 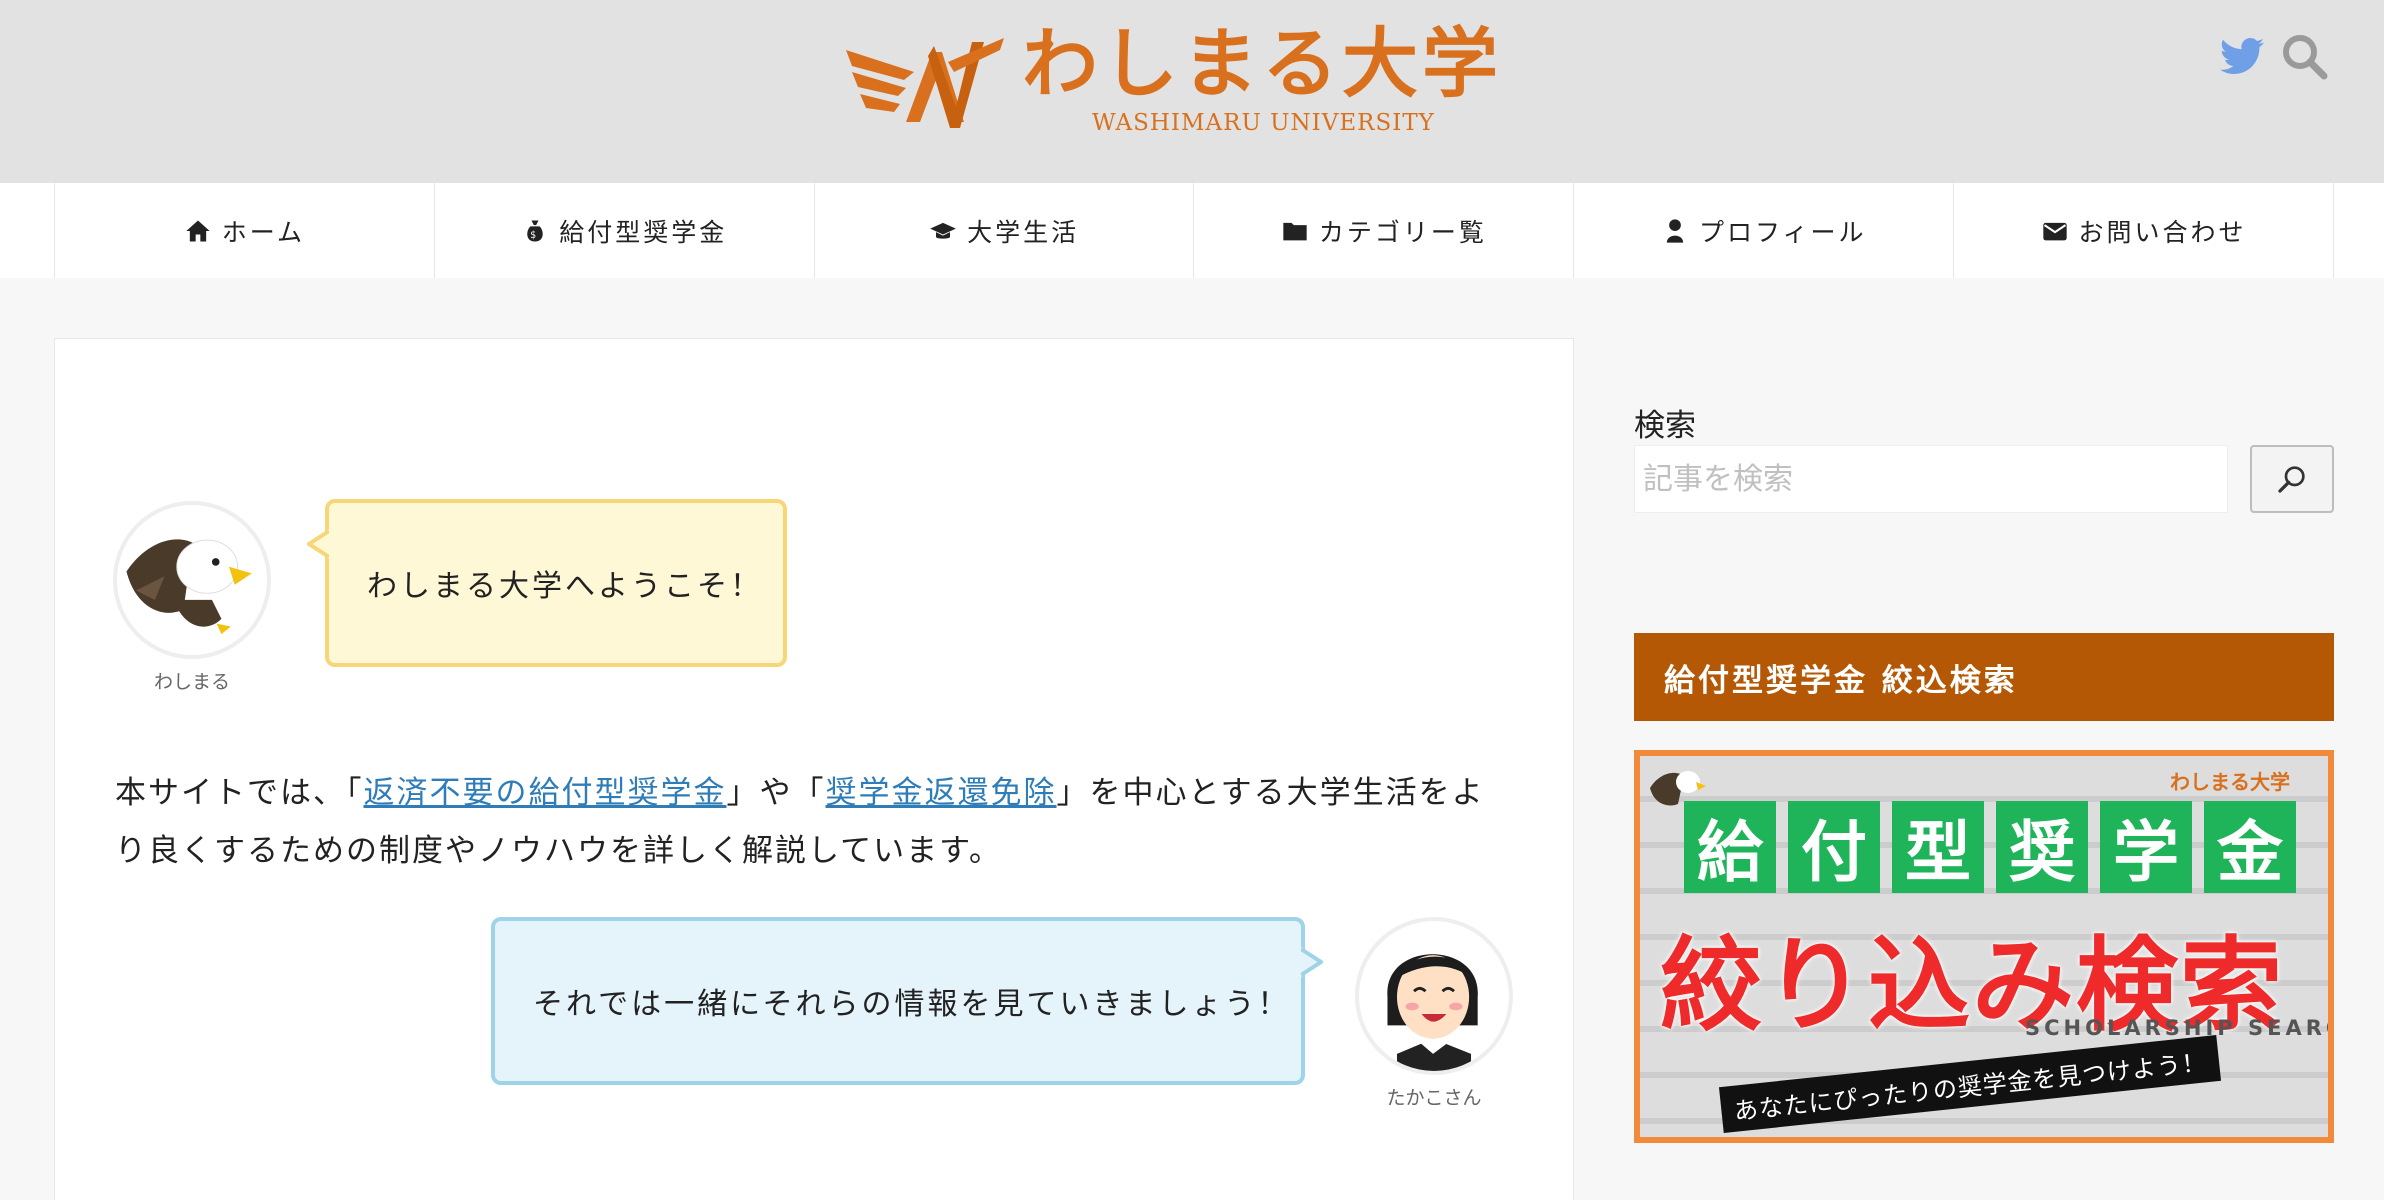 I want to click on nav-item-scholarship: $ 給付型奨学金, so click(x=623, y=230).